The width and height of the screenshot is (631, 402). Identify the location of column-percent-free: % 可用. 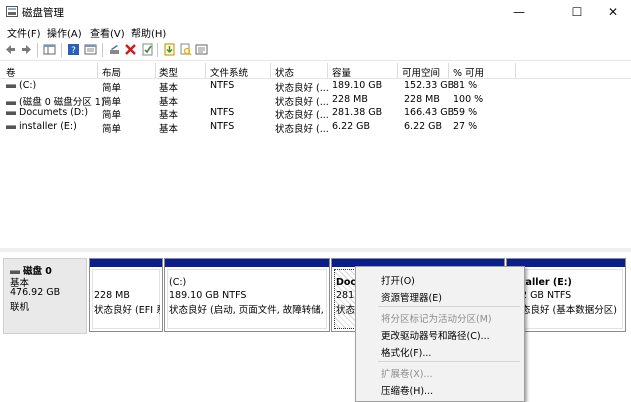
(468, 72).